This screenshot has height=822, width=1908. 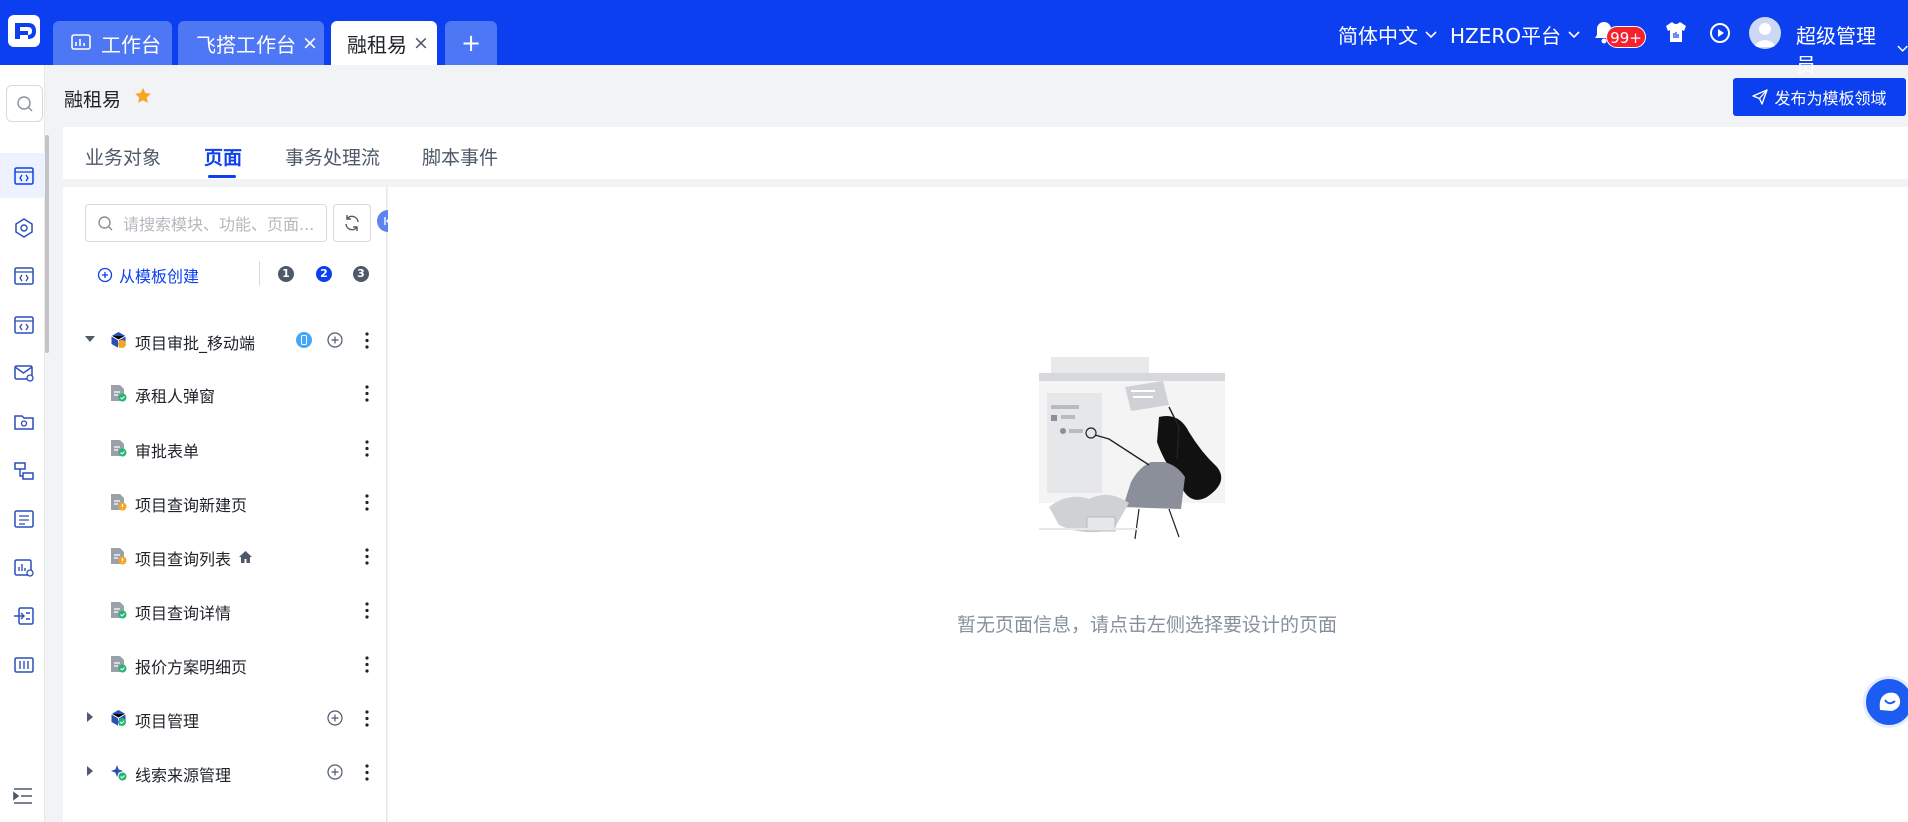 I want to click on add-tab-button: +, so click(x=471, y=43).